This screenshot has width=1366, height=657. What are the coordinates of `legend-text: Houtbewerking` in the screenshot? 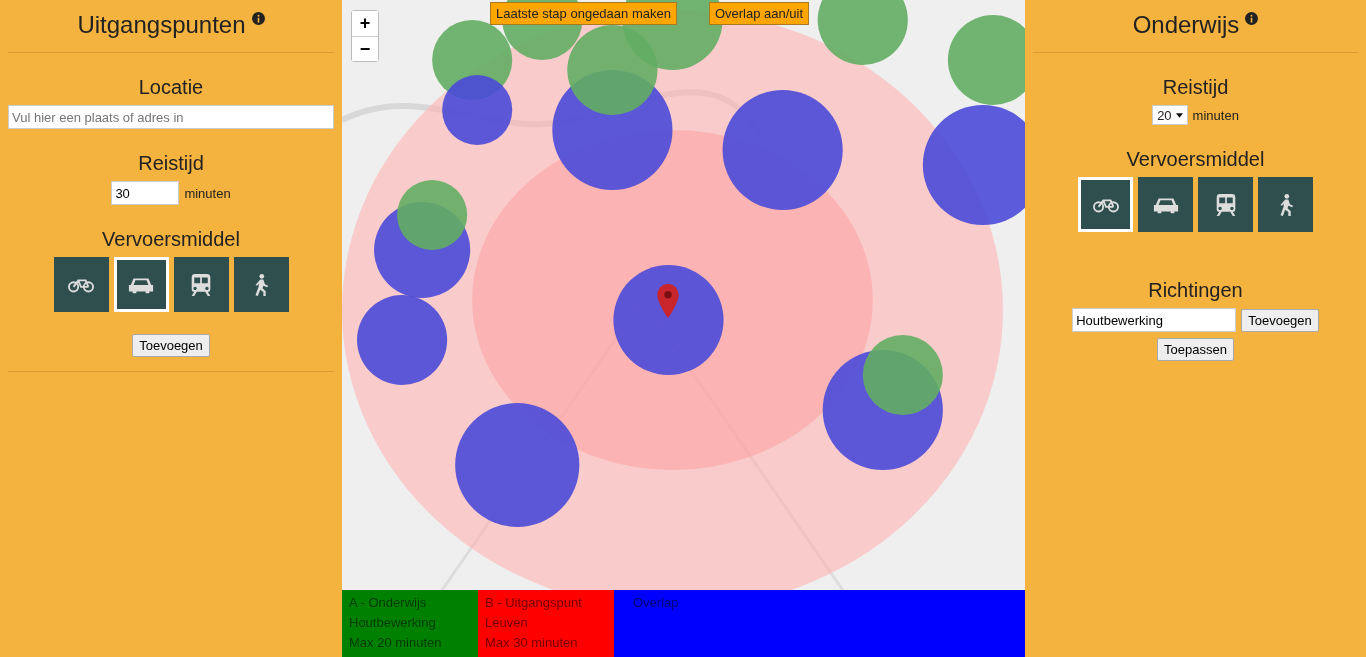 It's located at (393, 623).